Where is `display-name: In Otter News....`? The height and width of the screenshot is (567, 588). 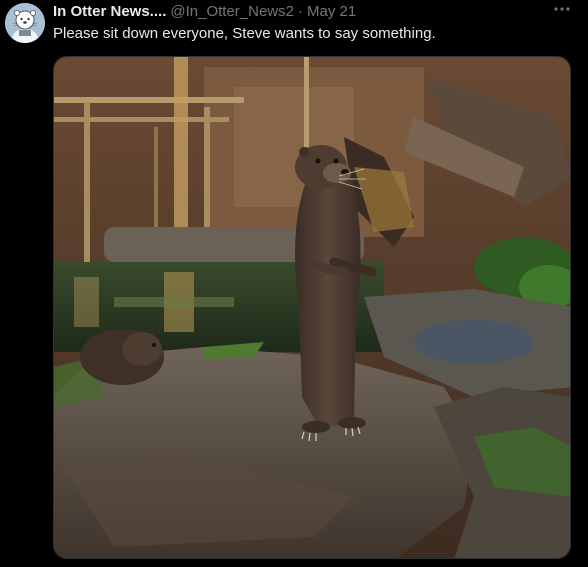
display-name: In Otter News.... is located at coordinates (109, 12).